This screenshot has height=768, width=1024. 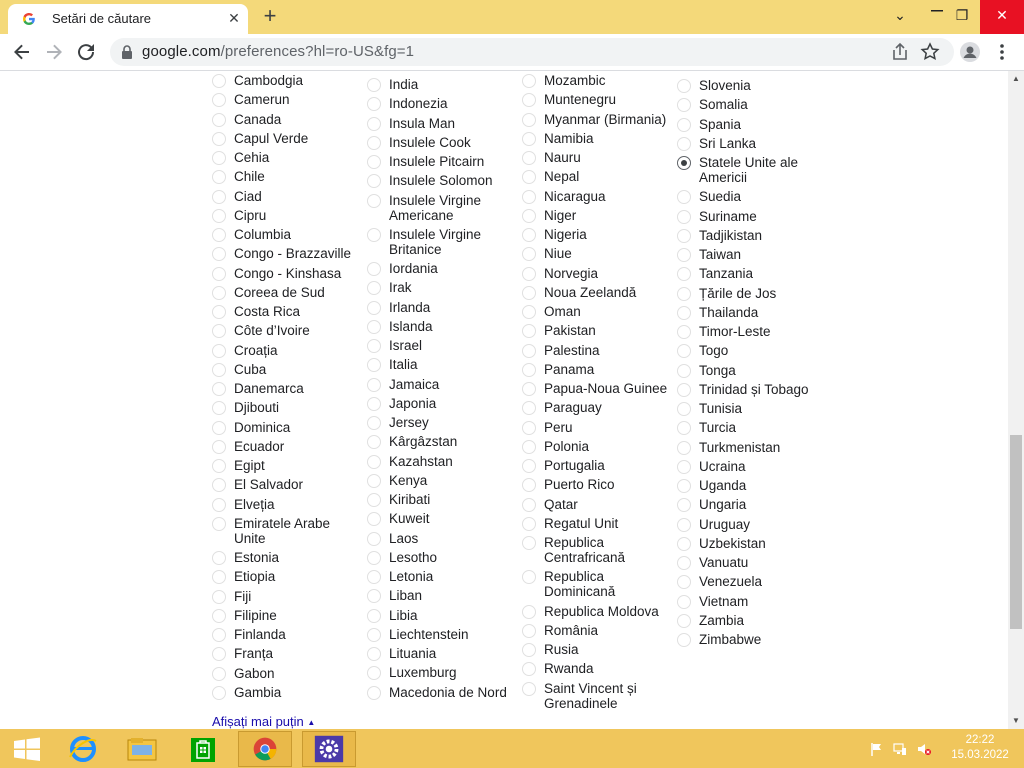 What do you see at coordinates (142, 749) in the screenshot?
I see `file-explorer-icon` at bounding box center [142, 749].